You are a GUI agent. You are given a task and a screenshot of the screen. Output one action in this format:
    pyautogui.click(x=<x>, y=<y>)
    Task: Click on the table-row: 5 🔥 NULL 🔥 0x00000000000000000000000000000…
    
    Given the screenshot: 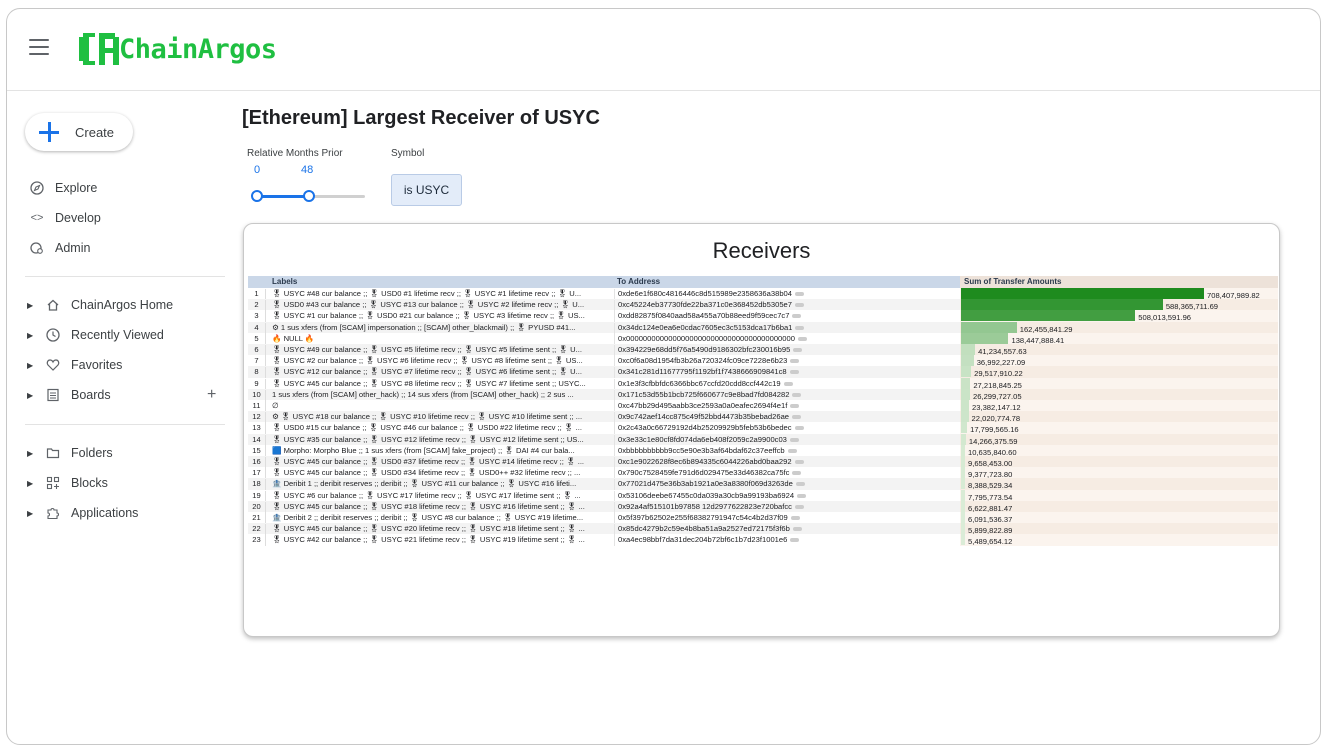 What is the action you would take?
    pyautogui.click(x=763, y=338)
    